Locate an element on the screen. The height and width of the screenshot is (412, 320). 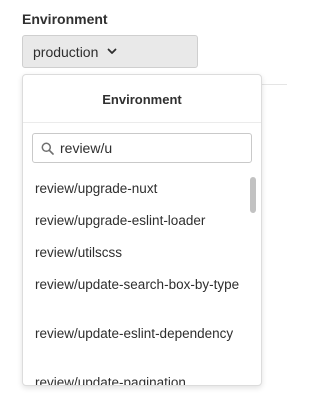
environment-selected-value: production is located at coordinates (66, 51).